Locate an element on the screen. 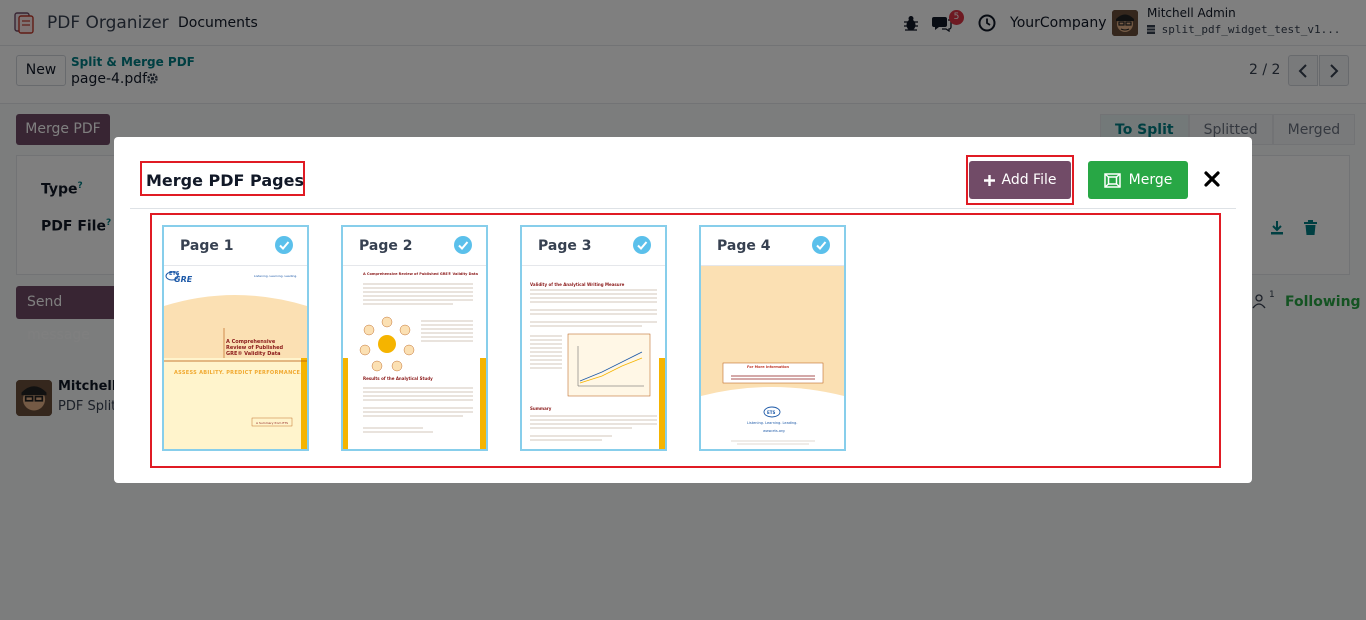 This screenshot has height=620, width=1366. thumbnail-chart-page-art is located at coordinates (593, 357).